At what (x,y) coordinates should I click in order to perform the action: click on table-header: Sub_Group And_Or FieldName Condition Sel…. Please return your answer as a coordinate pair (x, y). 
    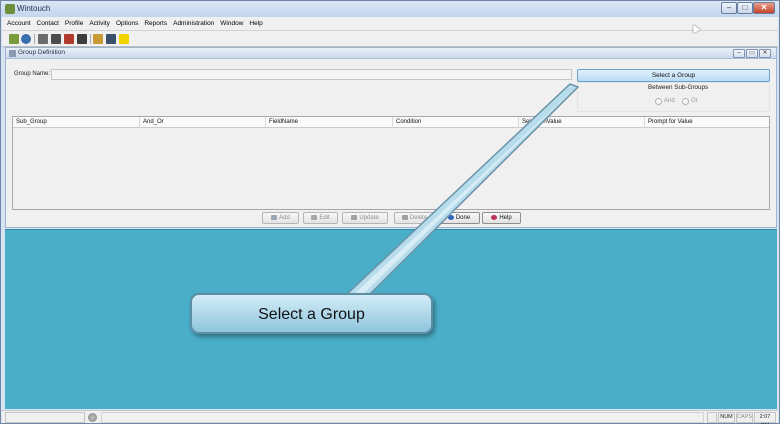
    Looking at the image, I should click on (391, 122).